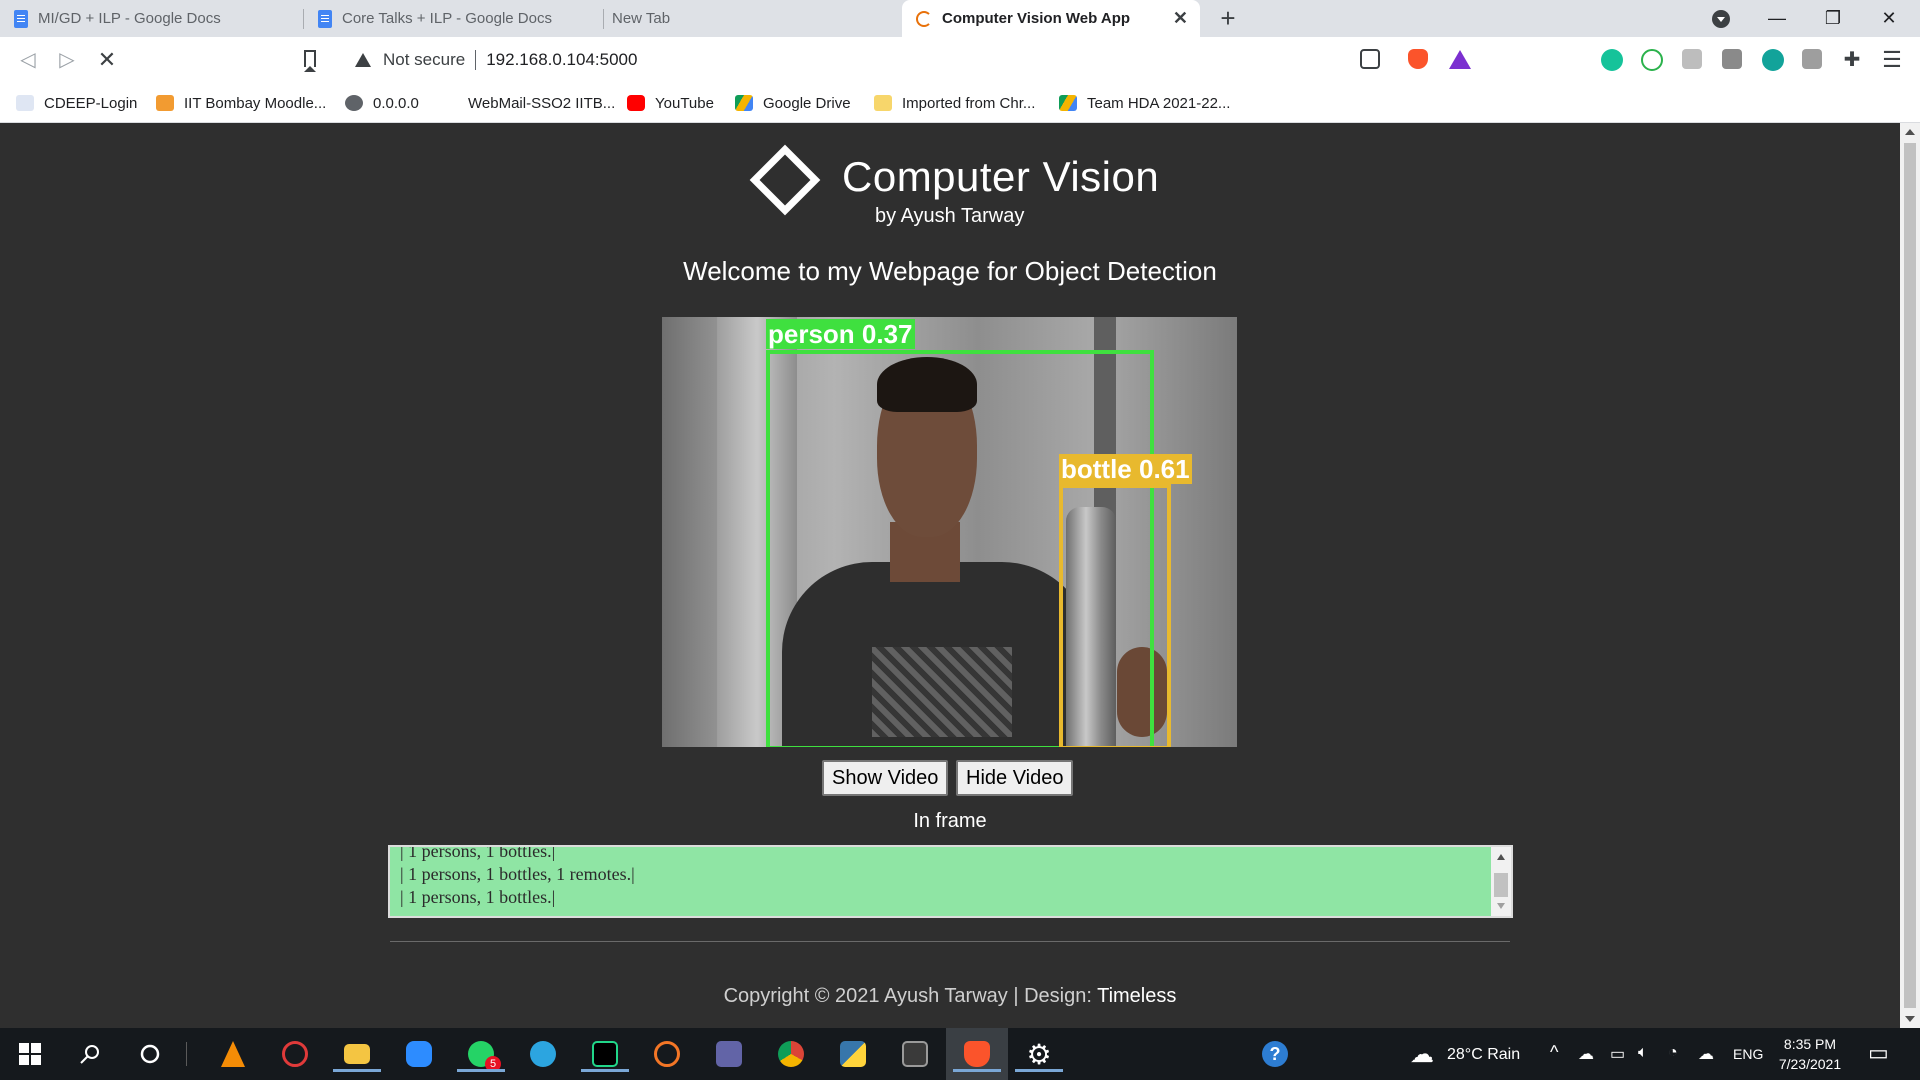 The width and height of the screenshot is (1920, 1080). What do you see at coordinates (1810, 1064) in the screenshot?
I see `clock-date: 7/23/2021` at bounding box center [1810, 1064].